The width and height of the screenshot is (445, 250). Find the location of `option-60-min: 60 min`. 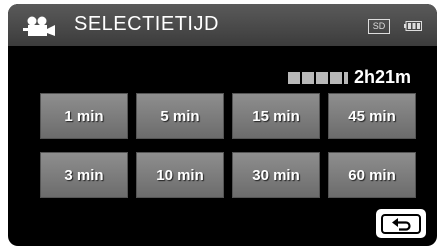

option-60-min: 60 min is located at coordinates (372, 175).